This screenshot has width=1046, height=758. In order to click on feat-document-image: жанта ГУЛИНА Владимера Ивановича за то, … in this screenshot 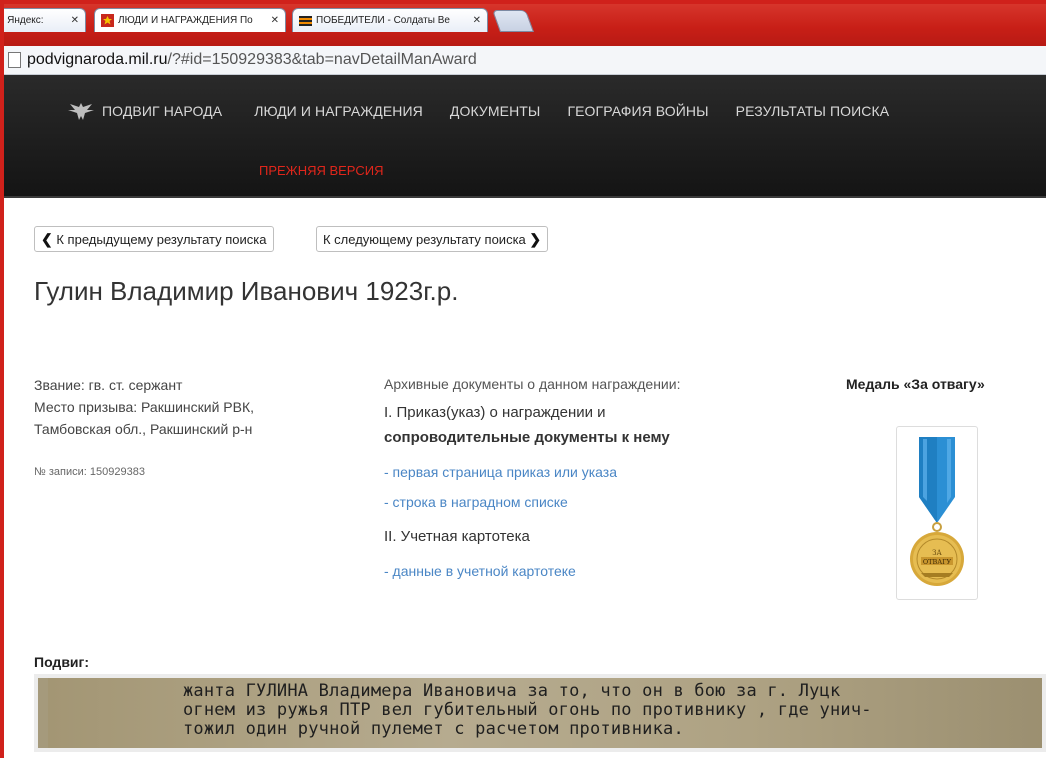, I will do `click(540, 713)`.